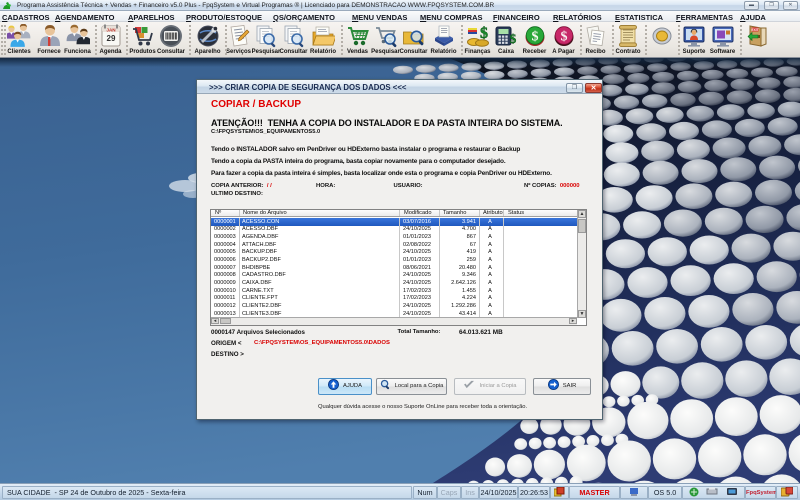 The image size is (800, 500). I want to click on svg-text: 29, so click(110, 38).